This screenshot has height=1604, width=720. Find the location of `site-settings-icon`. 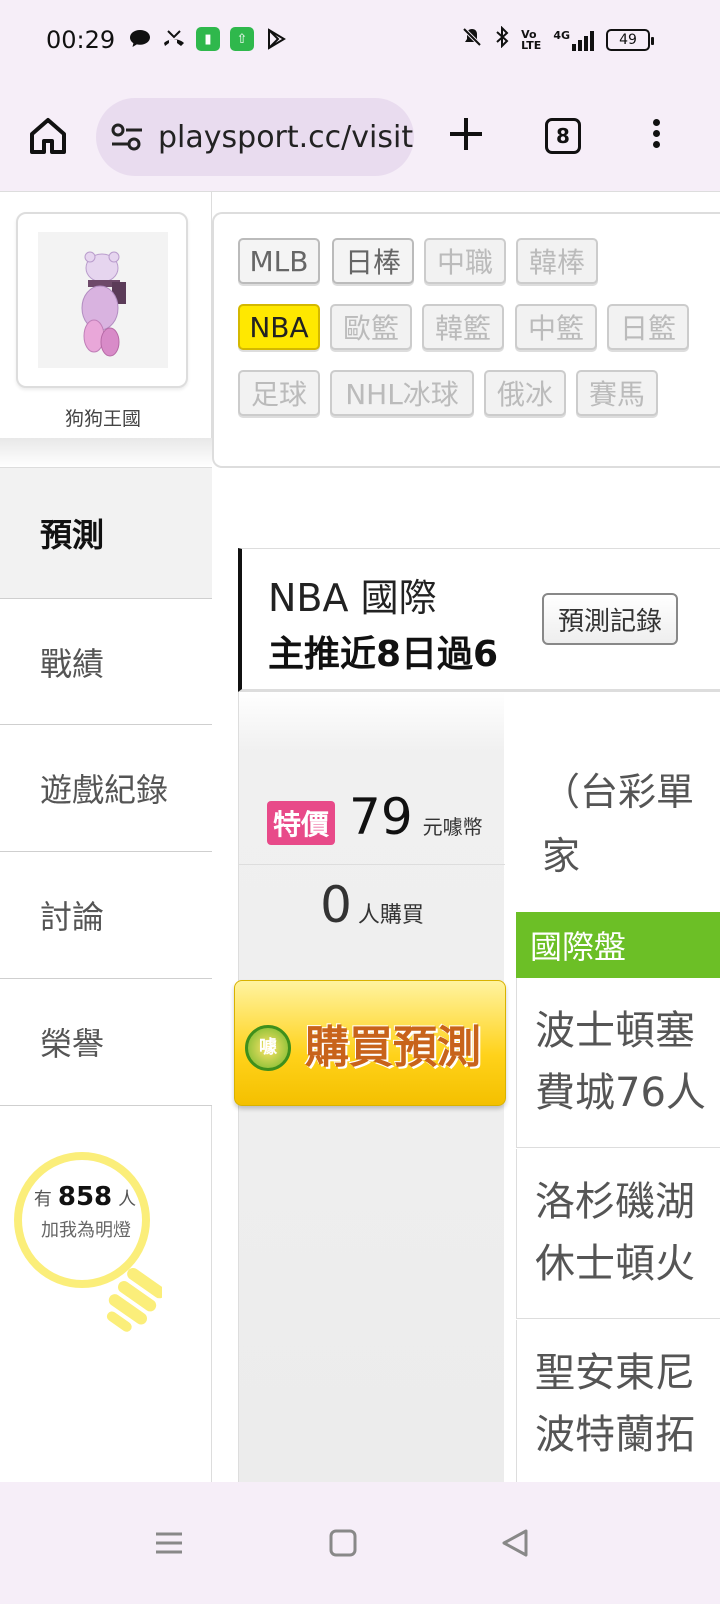

site-settings-icon is located at coordinates (127, 137).